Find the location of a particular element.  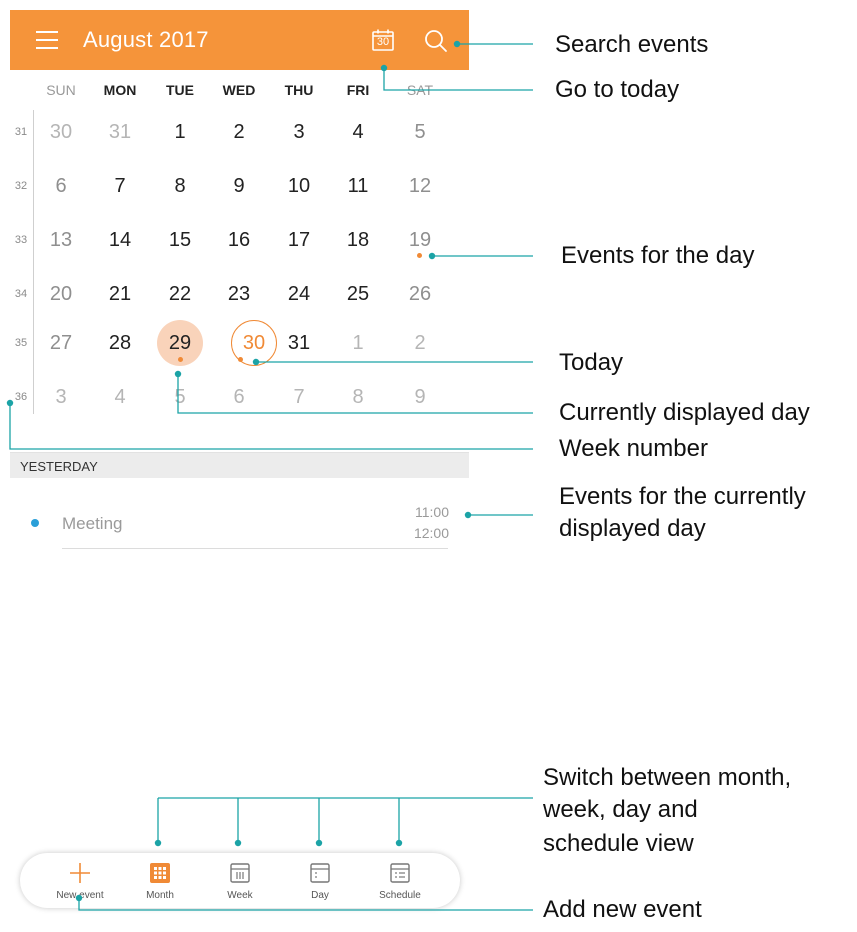

schedule-view-tab: Schedule is located at coordinates (400, 880).